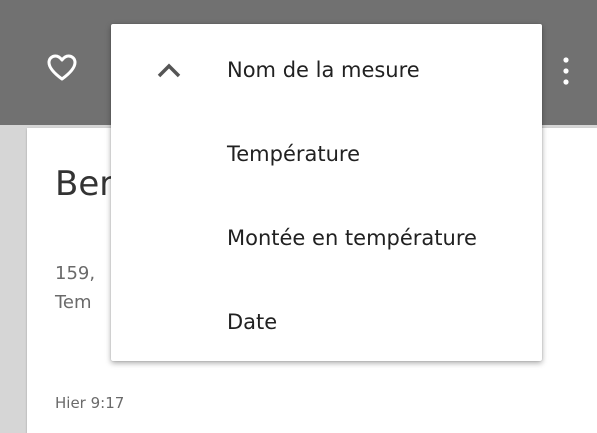  Describe the element at coordinates (73, 302) in the screenshot. I see `card-type: Tem` at that location.